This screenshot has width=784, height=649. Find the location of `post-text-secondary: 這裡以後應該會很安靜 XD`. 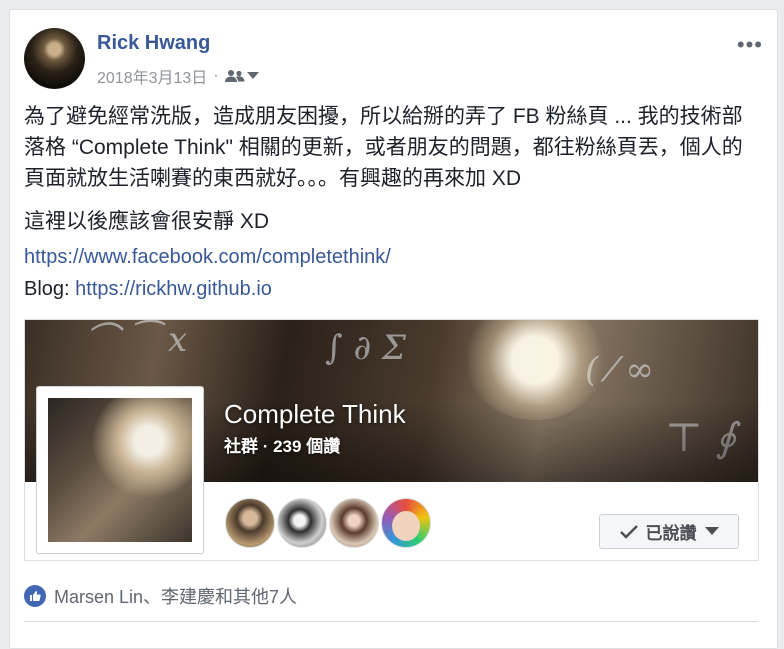

post-text-secondary: 這裡以後應該會很安靜 XD is located at coordinates (147, 221).